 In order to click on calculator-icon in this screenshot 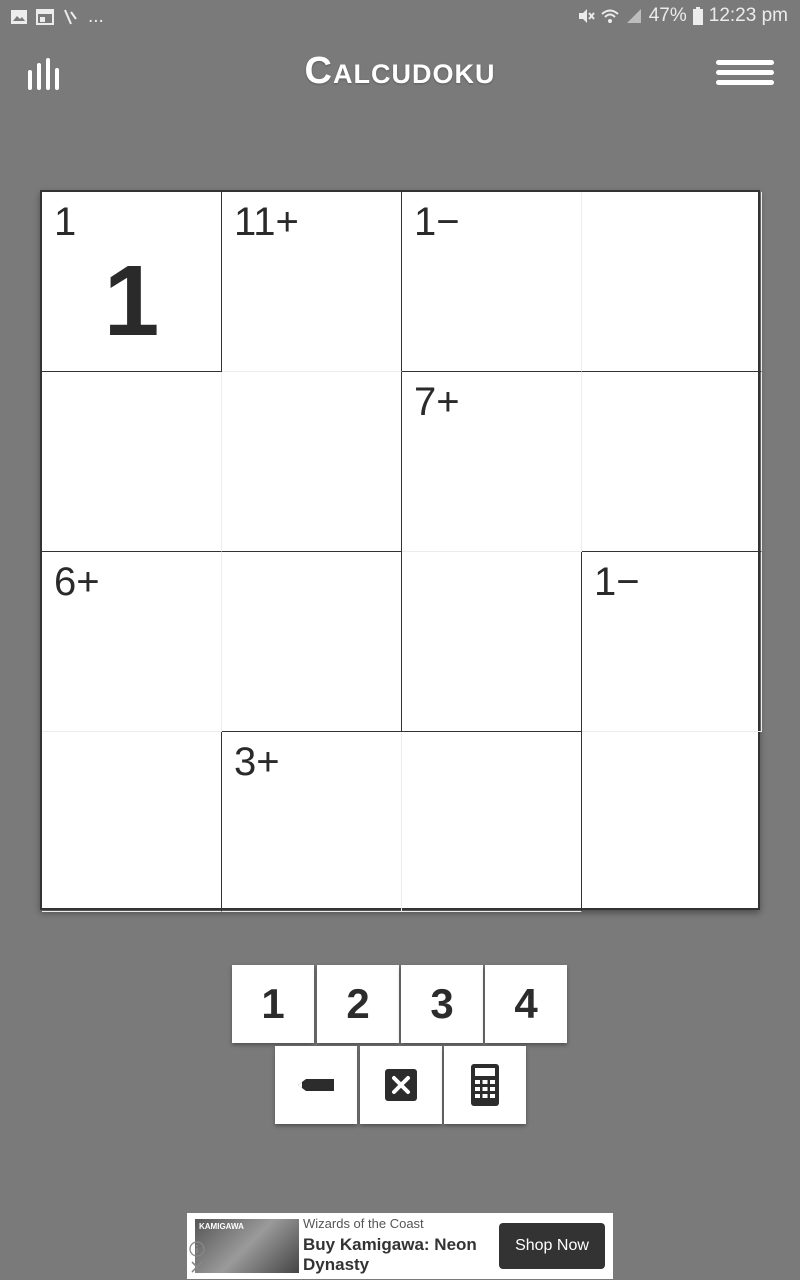, I will do `click(485, 1085)`.